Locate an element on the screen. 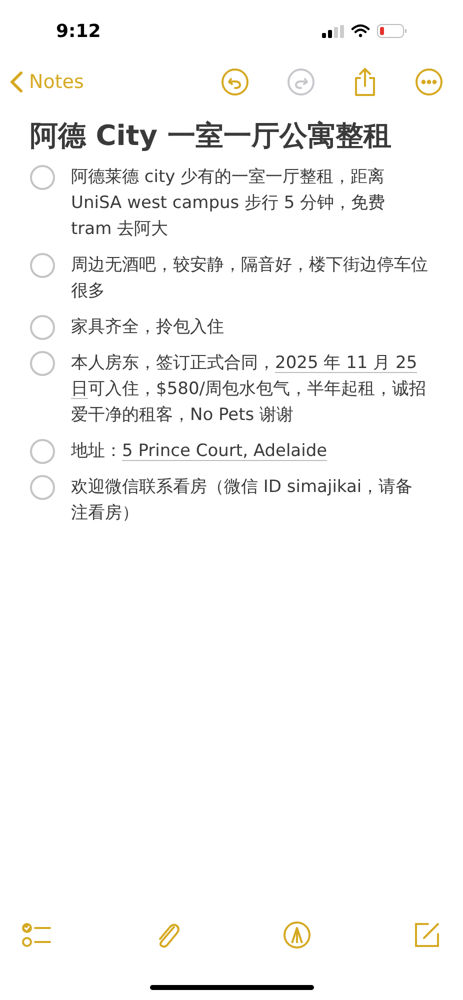 This screenshot has height=1000, width=463. compose-icon is located at coordinates (426, 935).